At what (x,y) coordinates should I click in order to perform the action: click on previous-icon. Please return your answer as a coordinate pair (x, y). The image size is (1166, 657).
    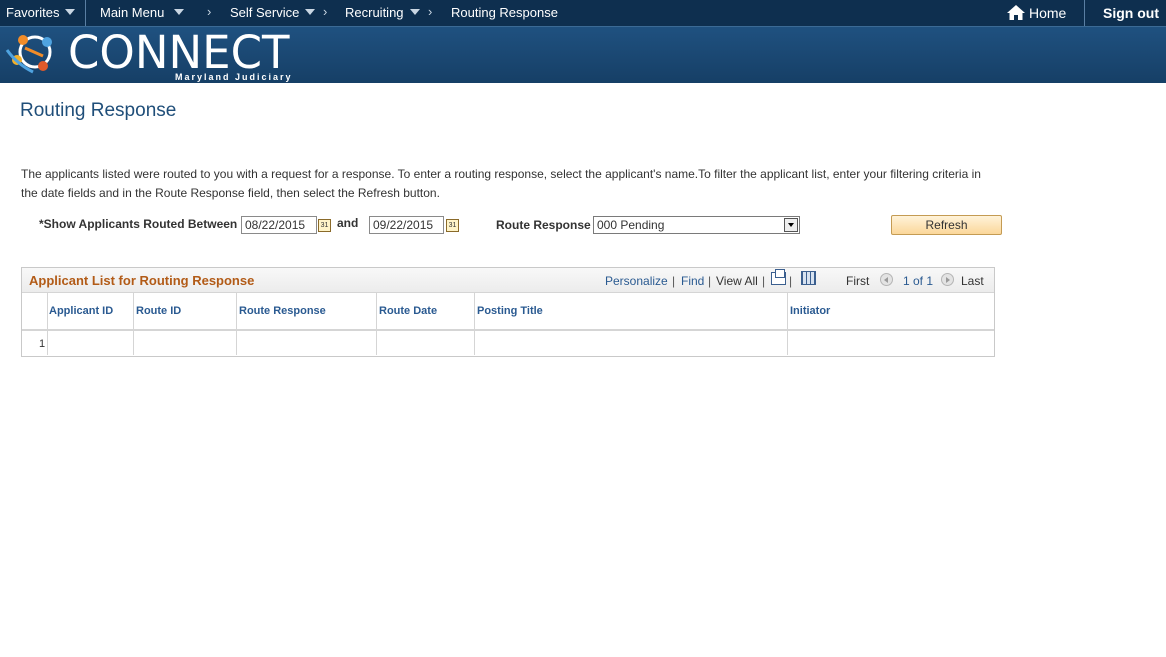
    Looking at the image, I should click on (886, 279).